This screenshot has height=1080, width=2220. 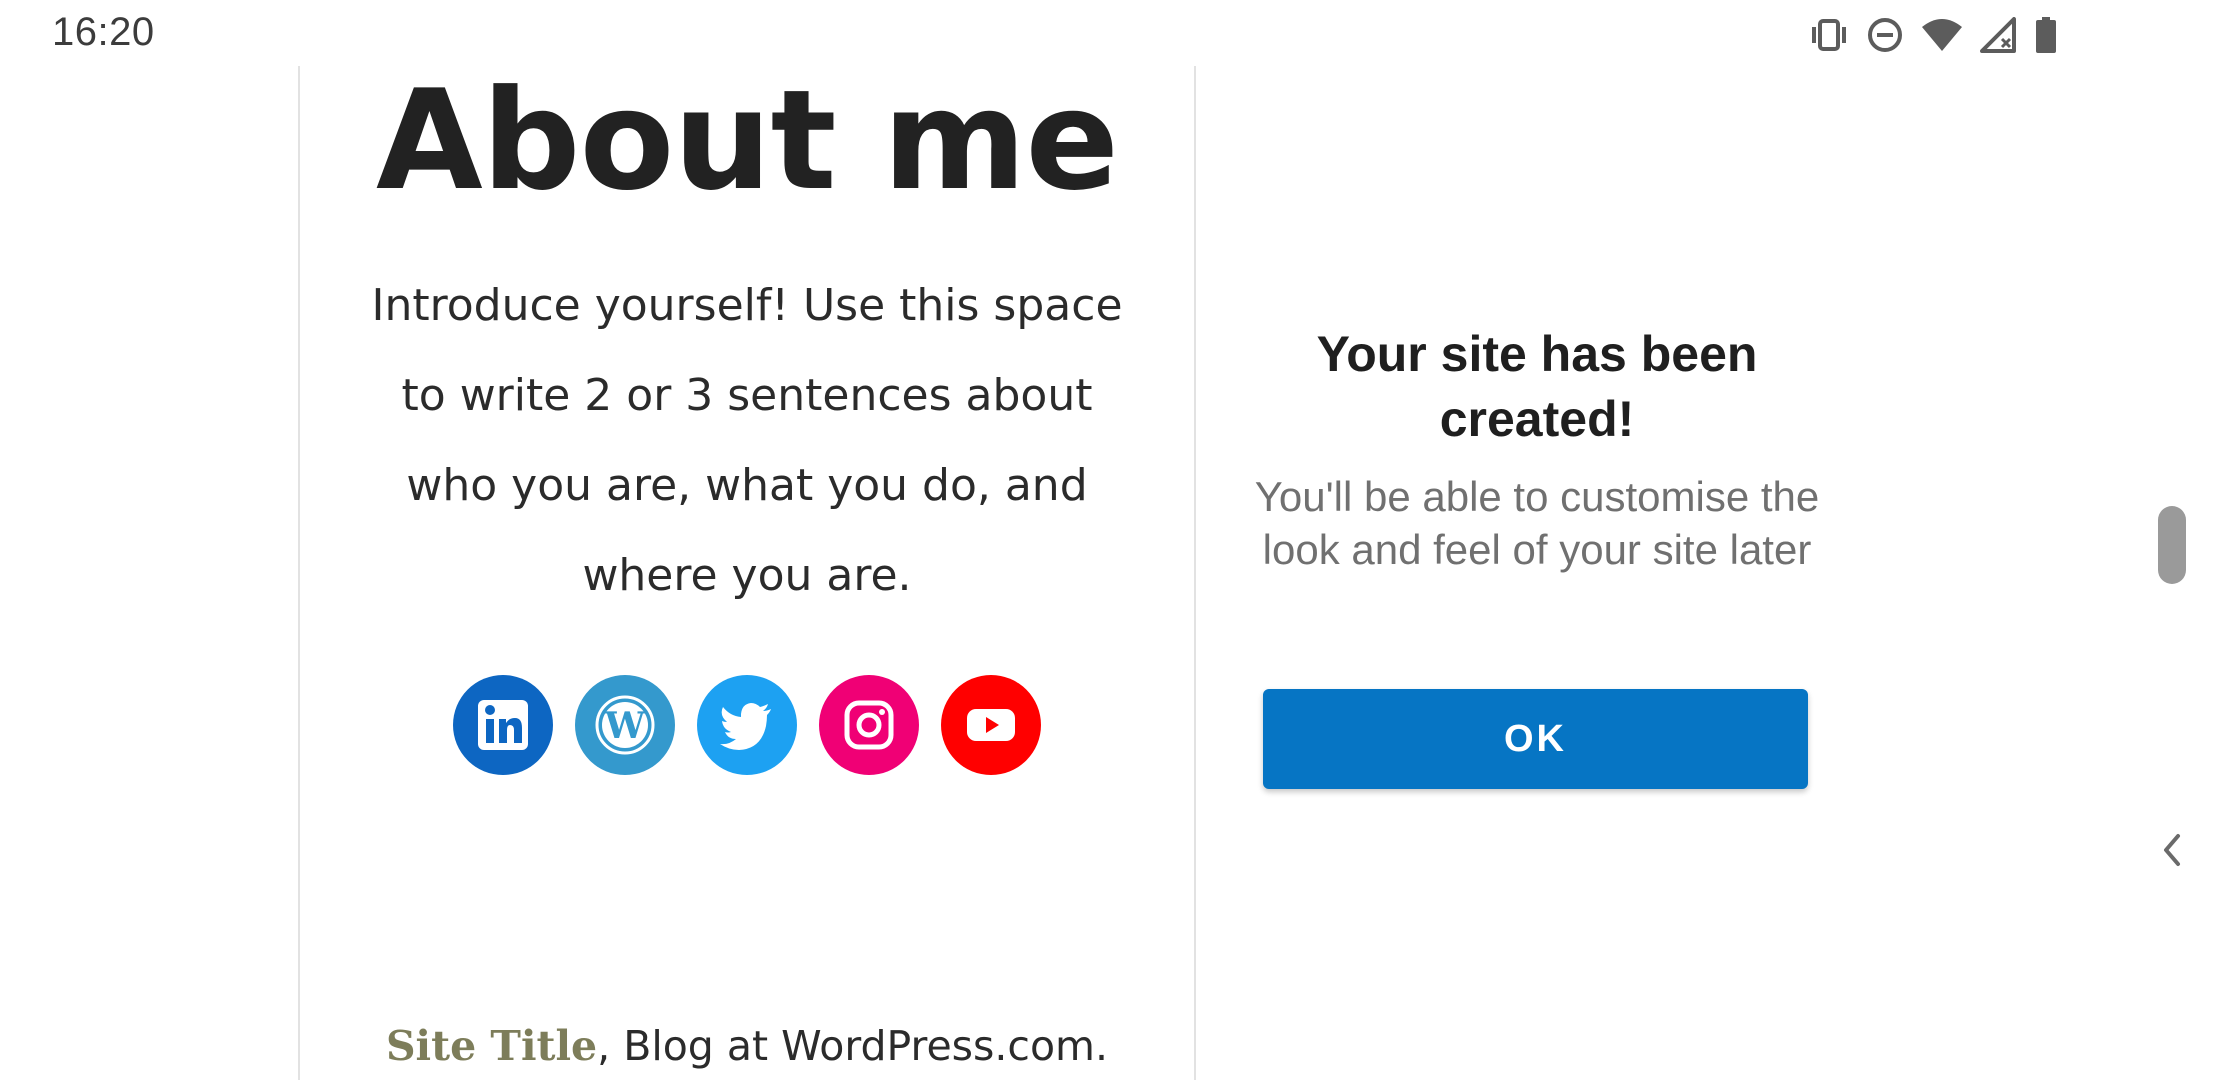 I want to click on wordpress-icon: W, so click(x=625, y=725).